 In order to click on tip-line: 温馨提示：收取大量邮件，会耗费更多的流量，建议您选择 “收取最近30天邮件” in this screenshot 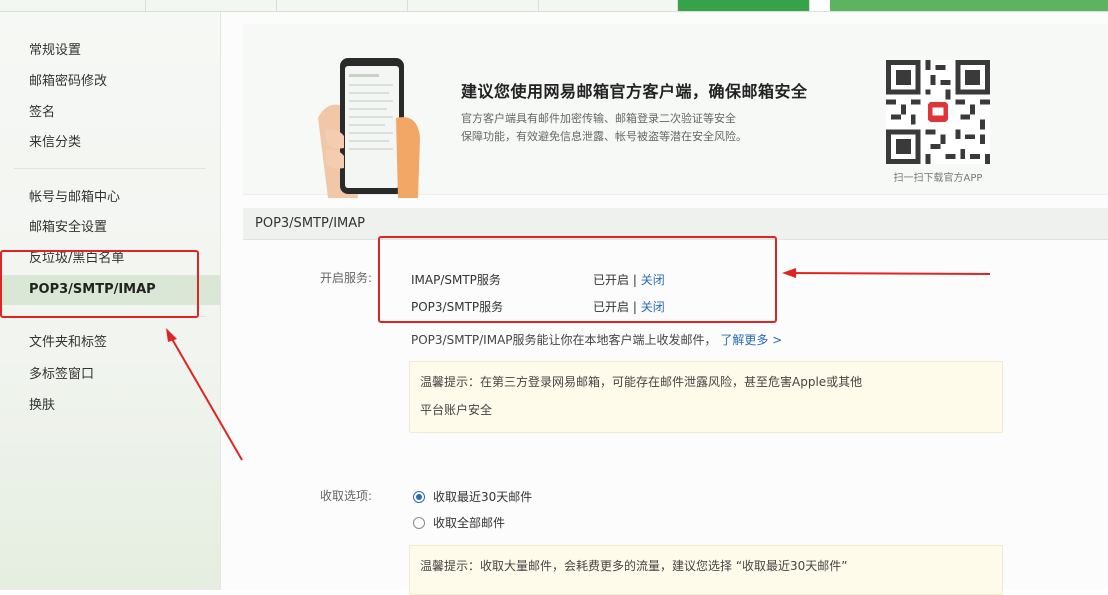, I will do `click(634, 566)`.